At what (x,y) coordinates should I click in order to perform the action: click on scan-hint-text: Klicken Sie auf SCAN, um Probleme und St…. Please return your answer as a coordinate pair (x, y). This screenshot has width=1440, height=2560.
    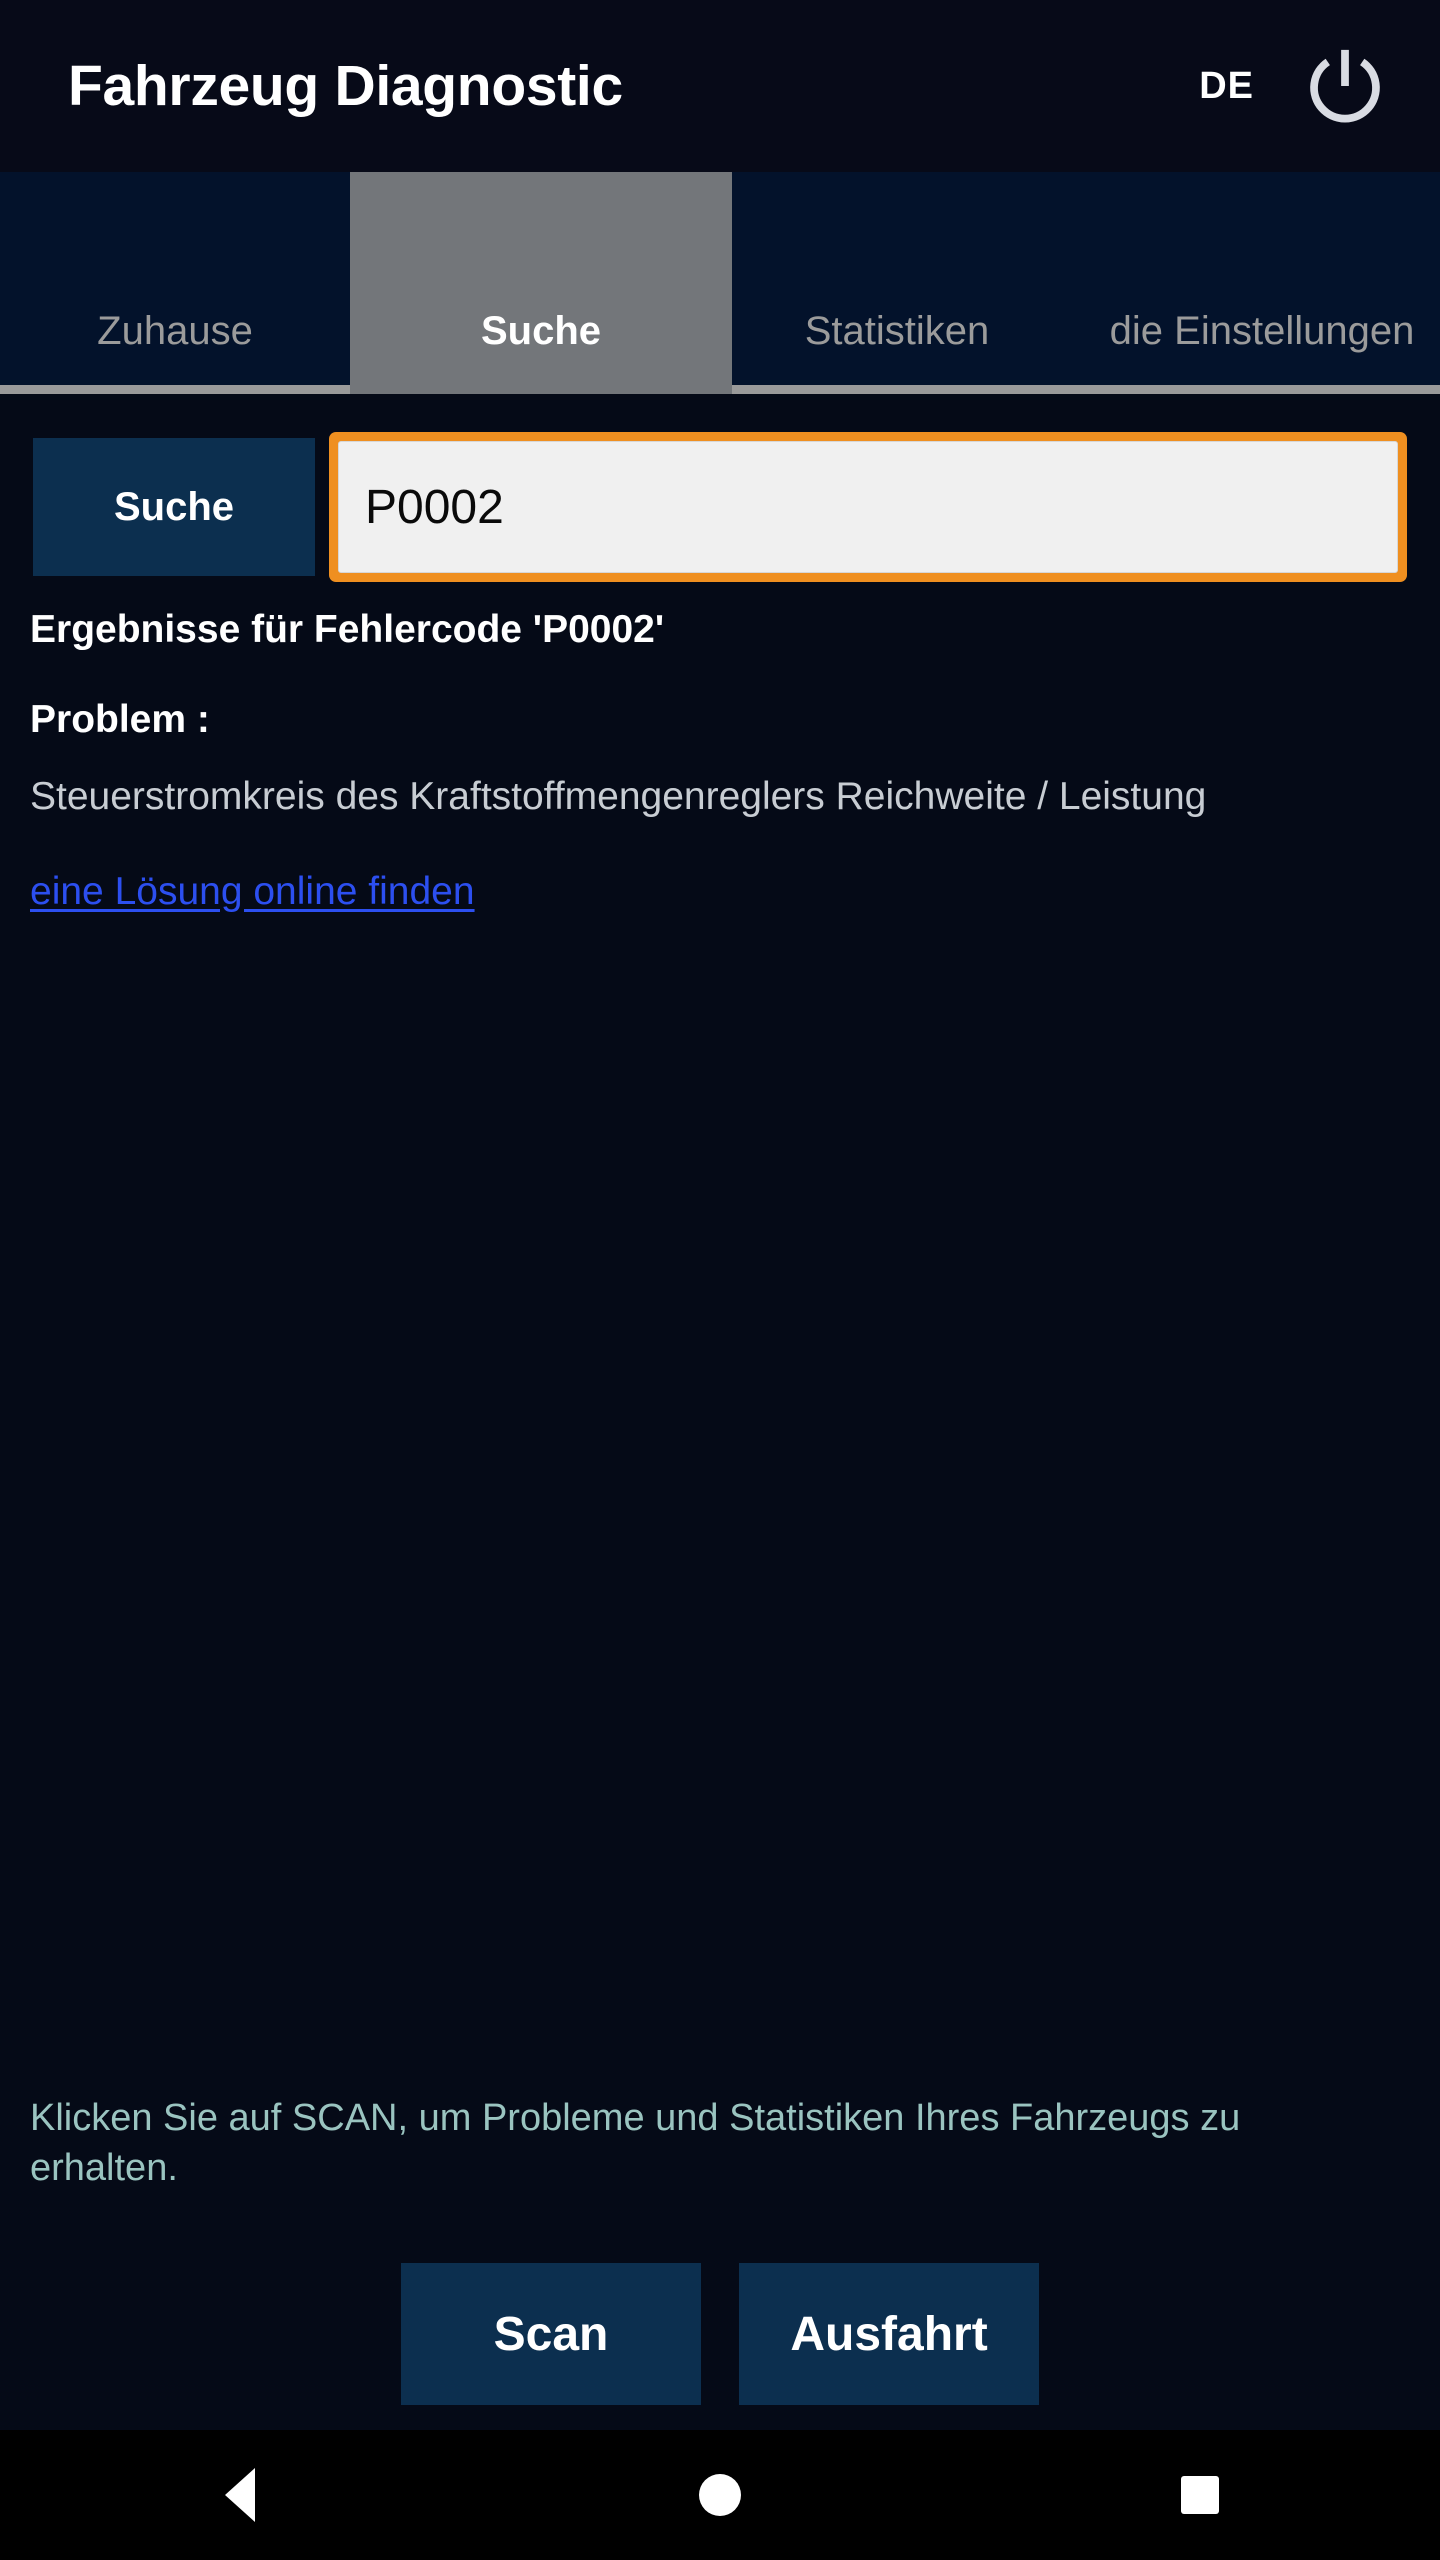
    Looking at the image, I should click on (635, 2142).